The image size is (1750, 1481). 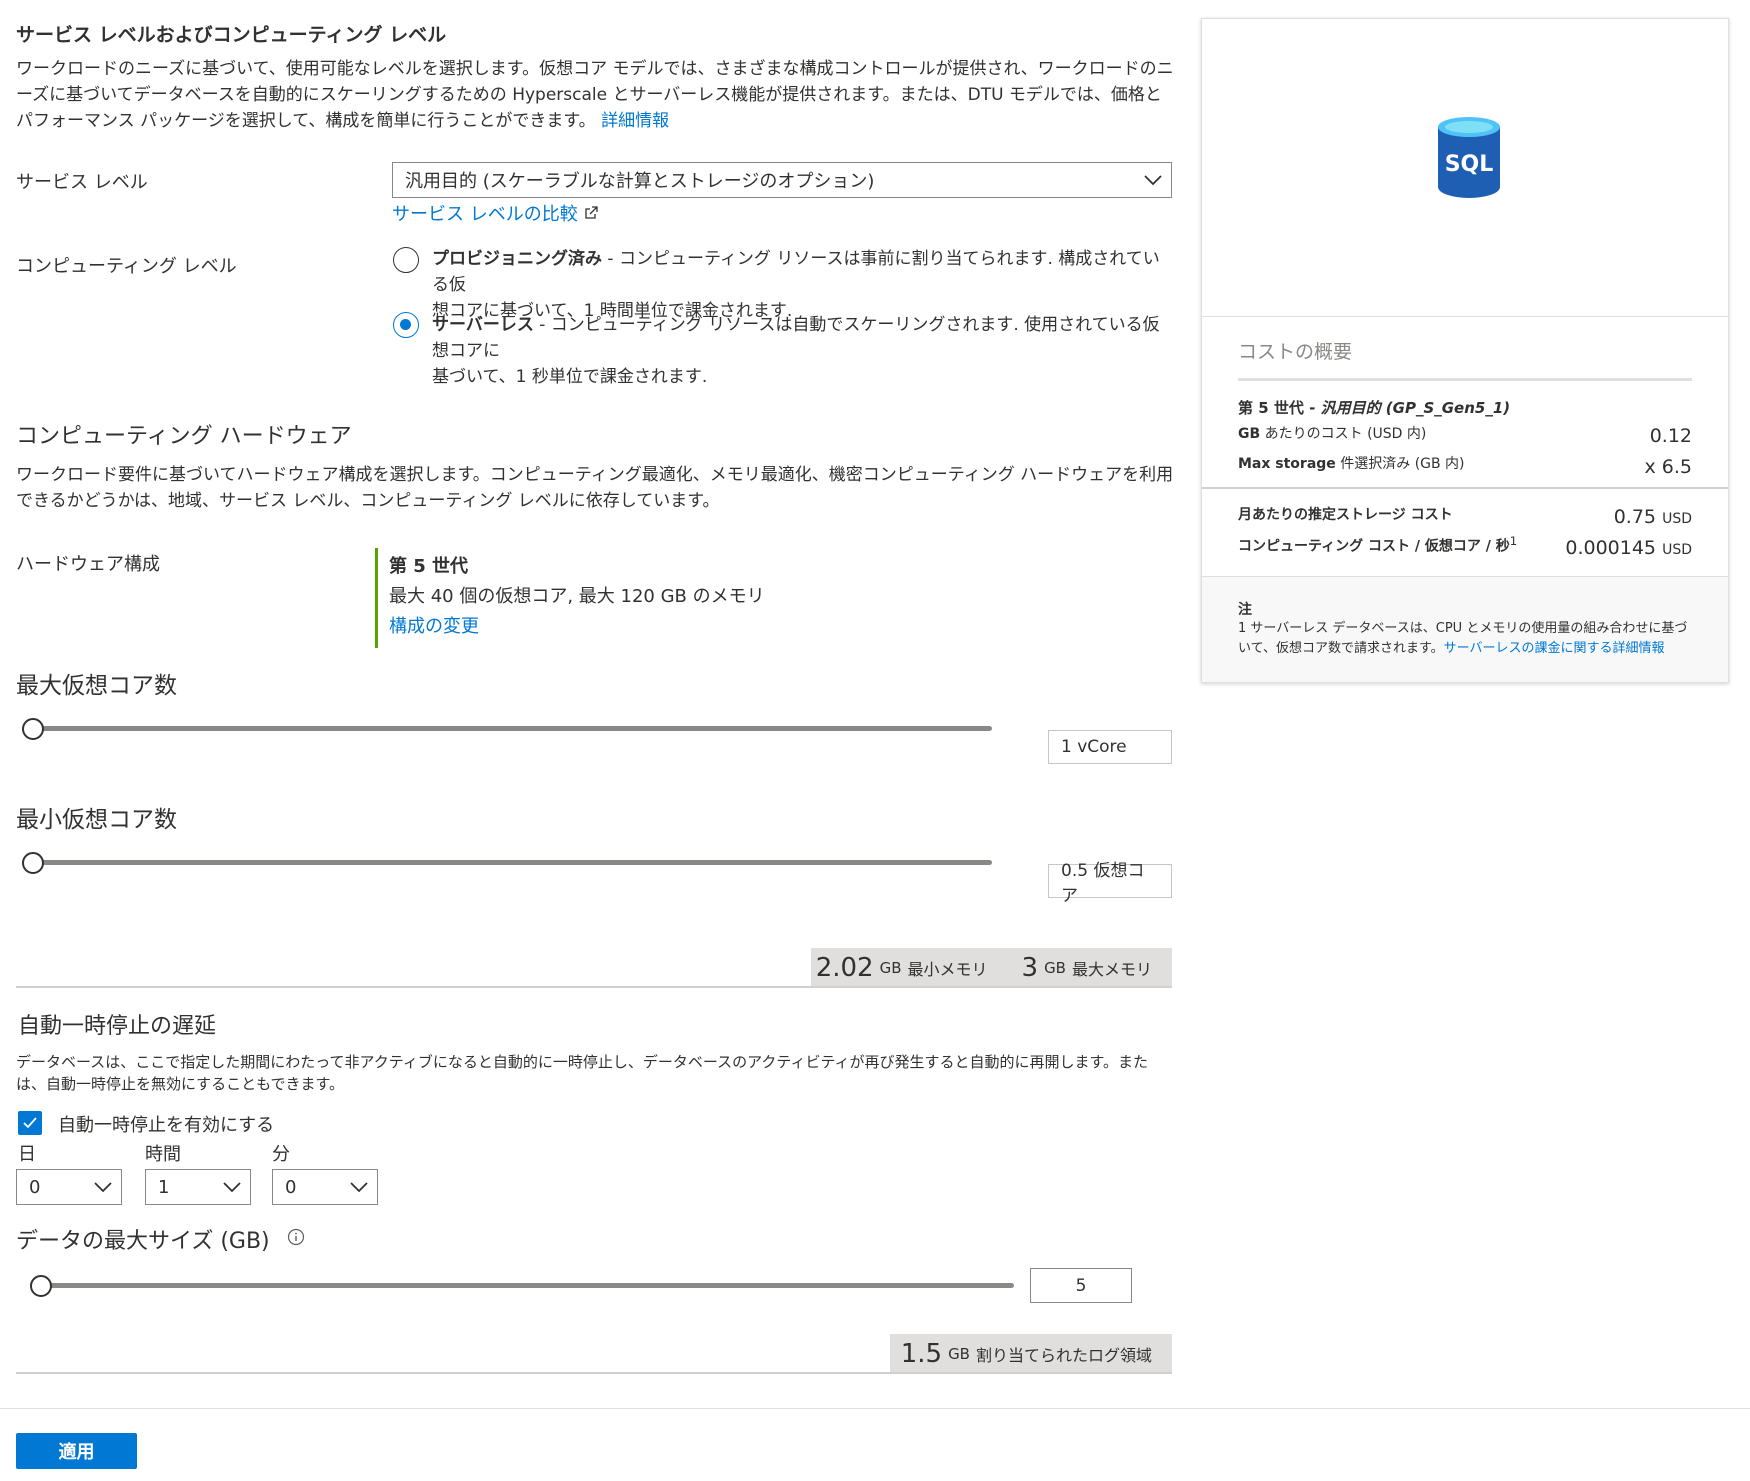 What do you see at coordinates (890, 968) in the screenshot?
I see `min-memory-unit: GB` at bounding box center [890, 968].